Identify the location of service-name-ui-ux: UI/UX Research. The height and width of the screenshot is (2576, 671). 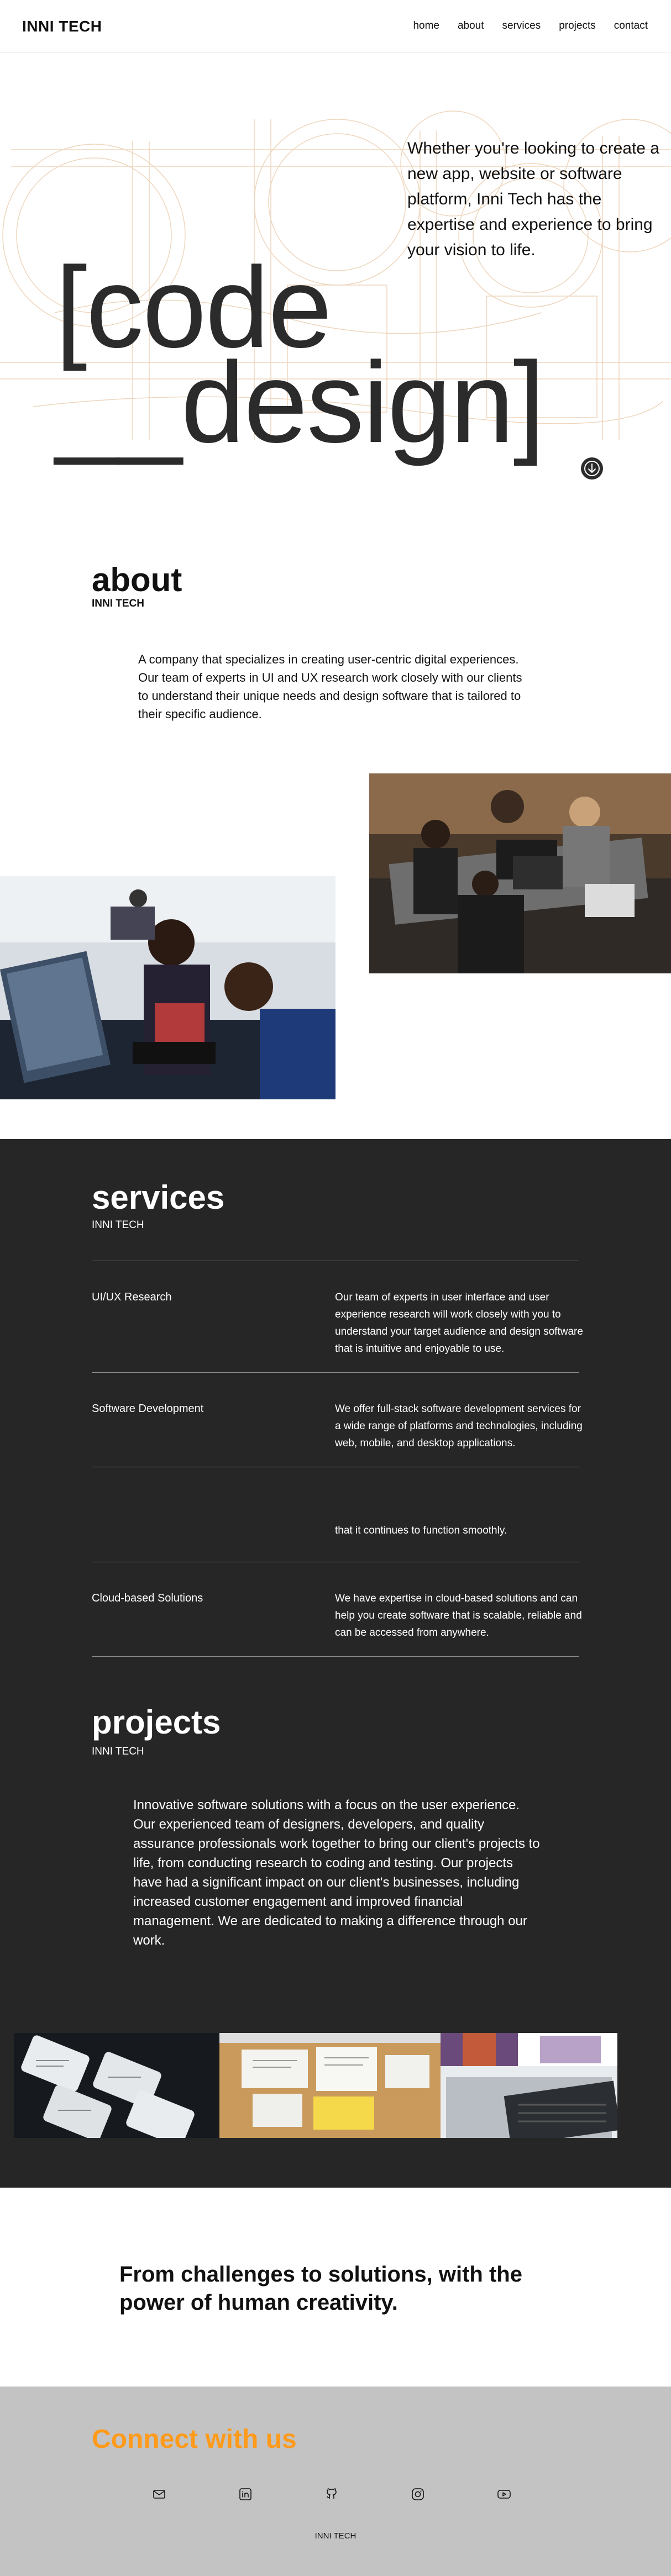
(132, 1297).